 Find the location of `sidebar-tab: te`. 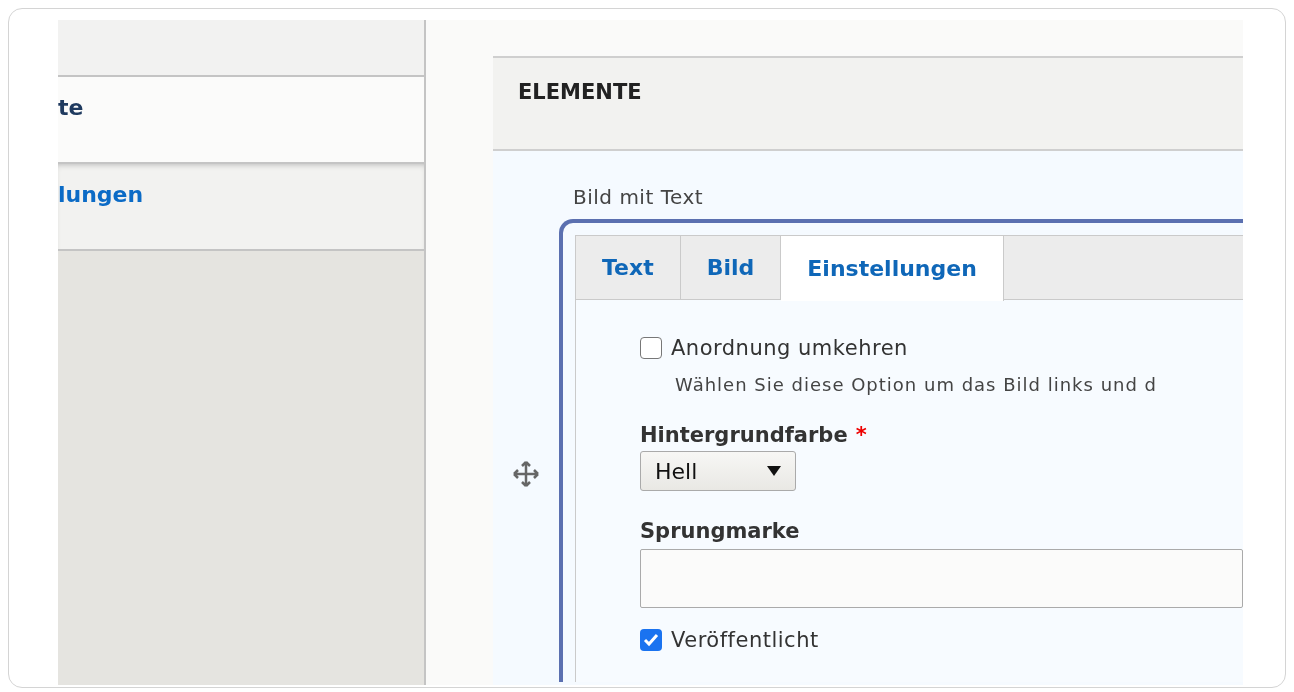

sidebar-tab: te is located at coordinates (241, 120).